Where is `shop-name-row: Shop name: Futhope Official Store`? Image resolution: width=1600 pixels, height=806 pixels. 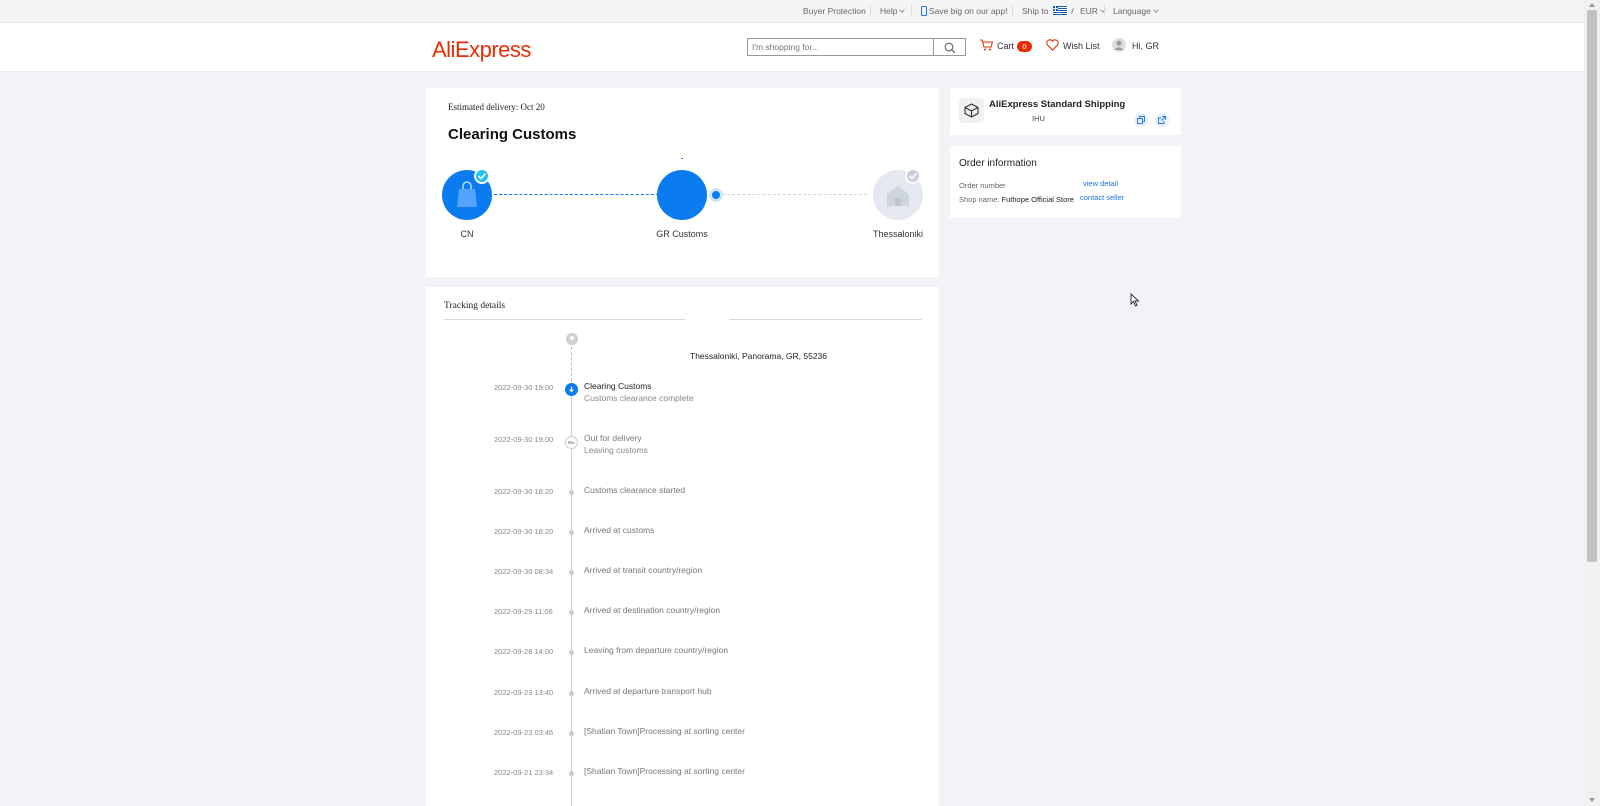
shop-name-row: Shop name: Futhope Official Store is located at coordinates (1016, 199).